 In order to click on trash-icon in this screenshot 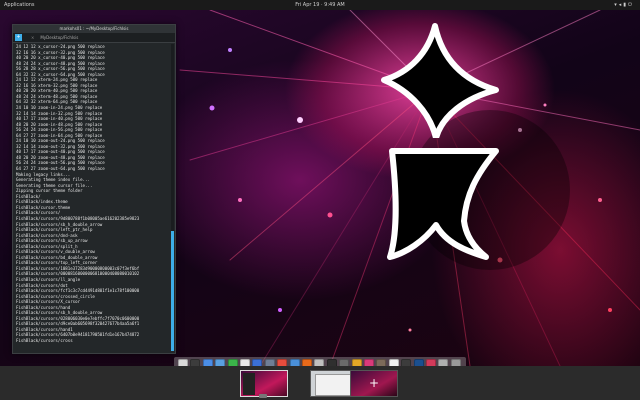, I will do `click(455, 362)`.